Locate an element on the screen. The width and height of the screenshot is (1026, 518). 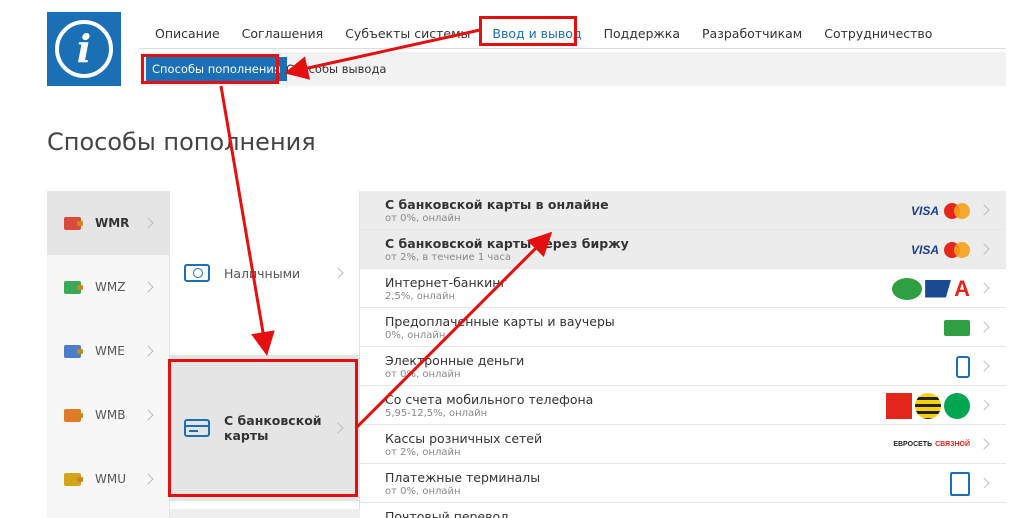
currency-item-wmr: WMR is located at coordinates (108, 223).